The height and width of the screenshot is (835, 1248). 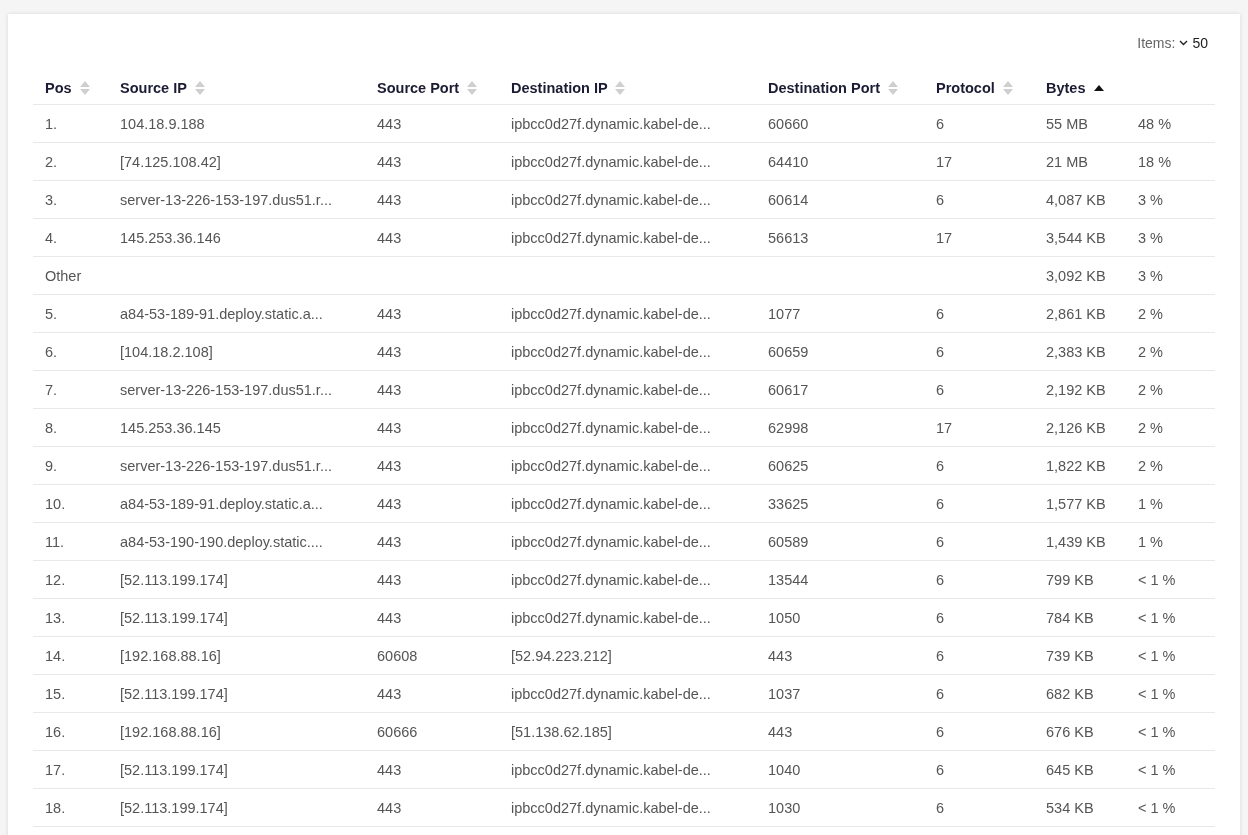 I want to click on position-cell: 5., so click(x=70, y=313).